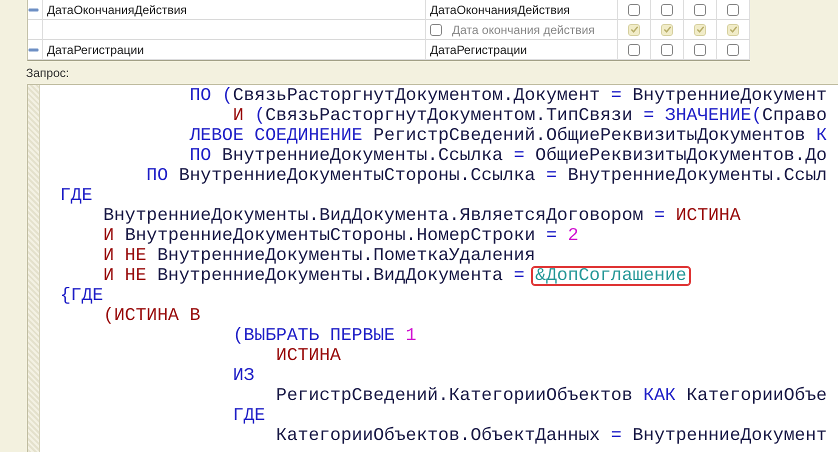 The width and height of the screenshot is (838, 452). What do you see at coordinates (116, 9) in the screenshot?
I see `field-name: ДатаОкончанияДействия` at bounding box center [116, 9].